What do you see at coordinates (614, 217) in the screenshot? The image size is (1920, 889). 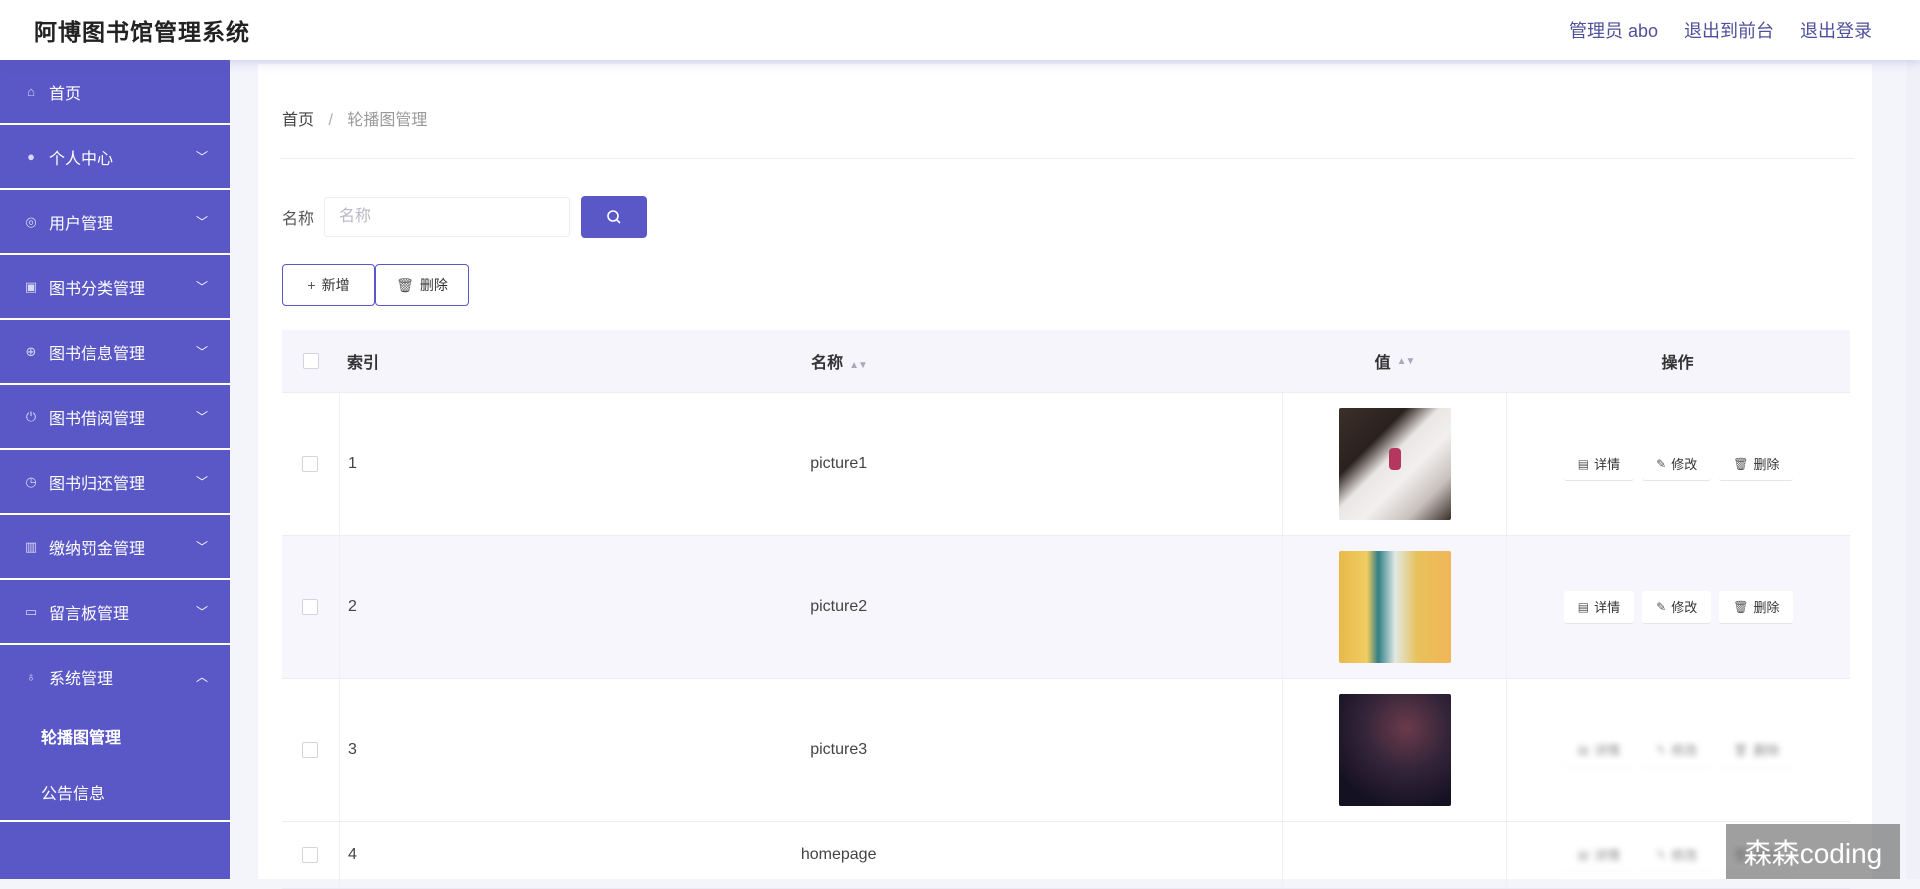 I see `search-button` at bounding box center [614, 217].